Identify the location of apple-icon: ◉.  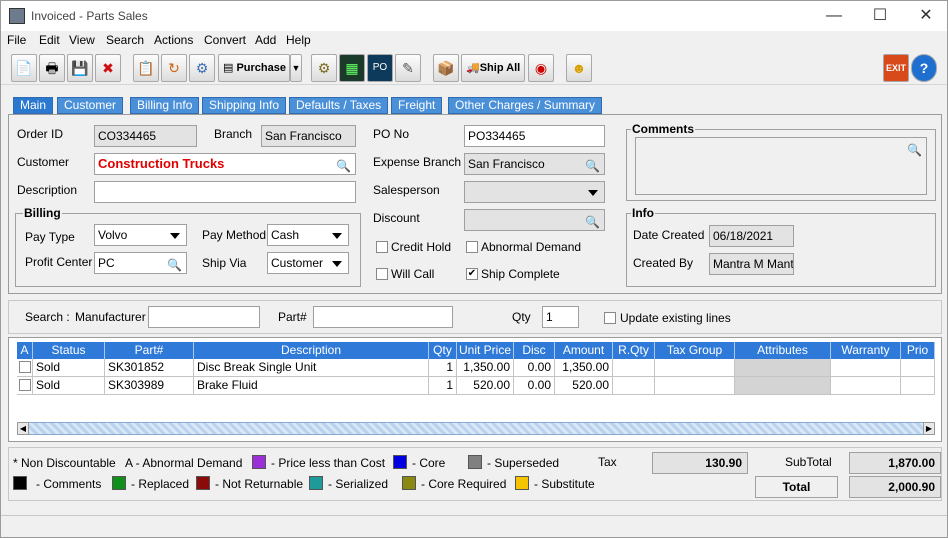
(541, 68).